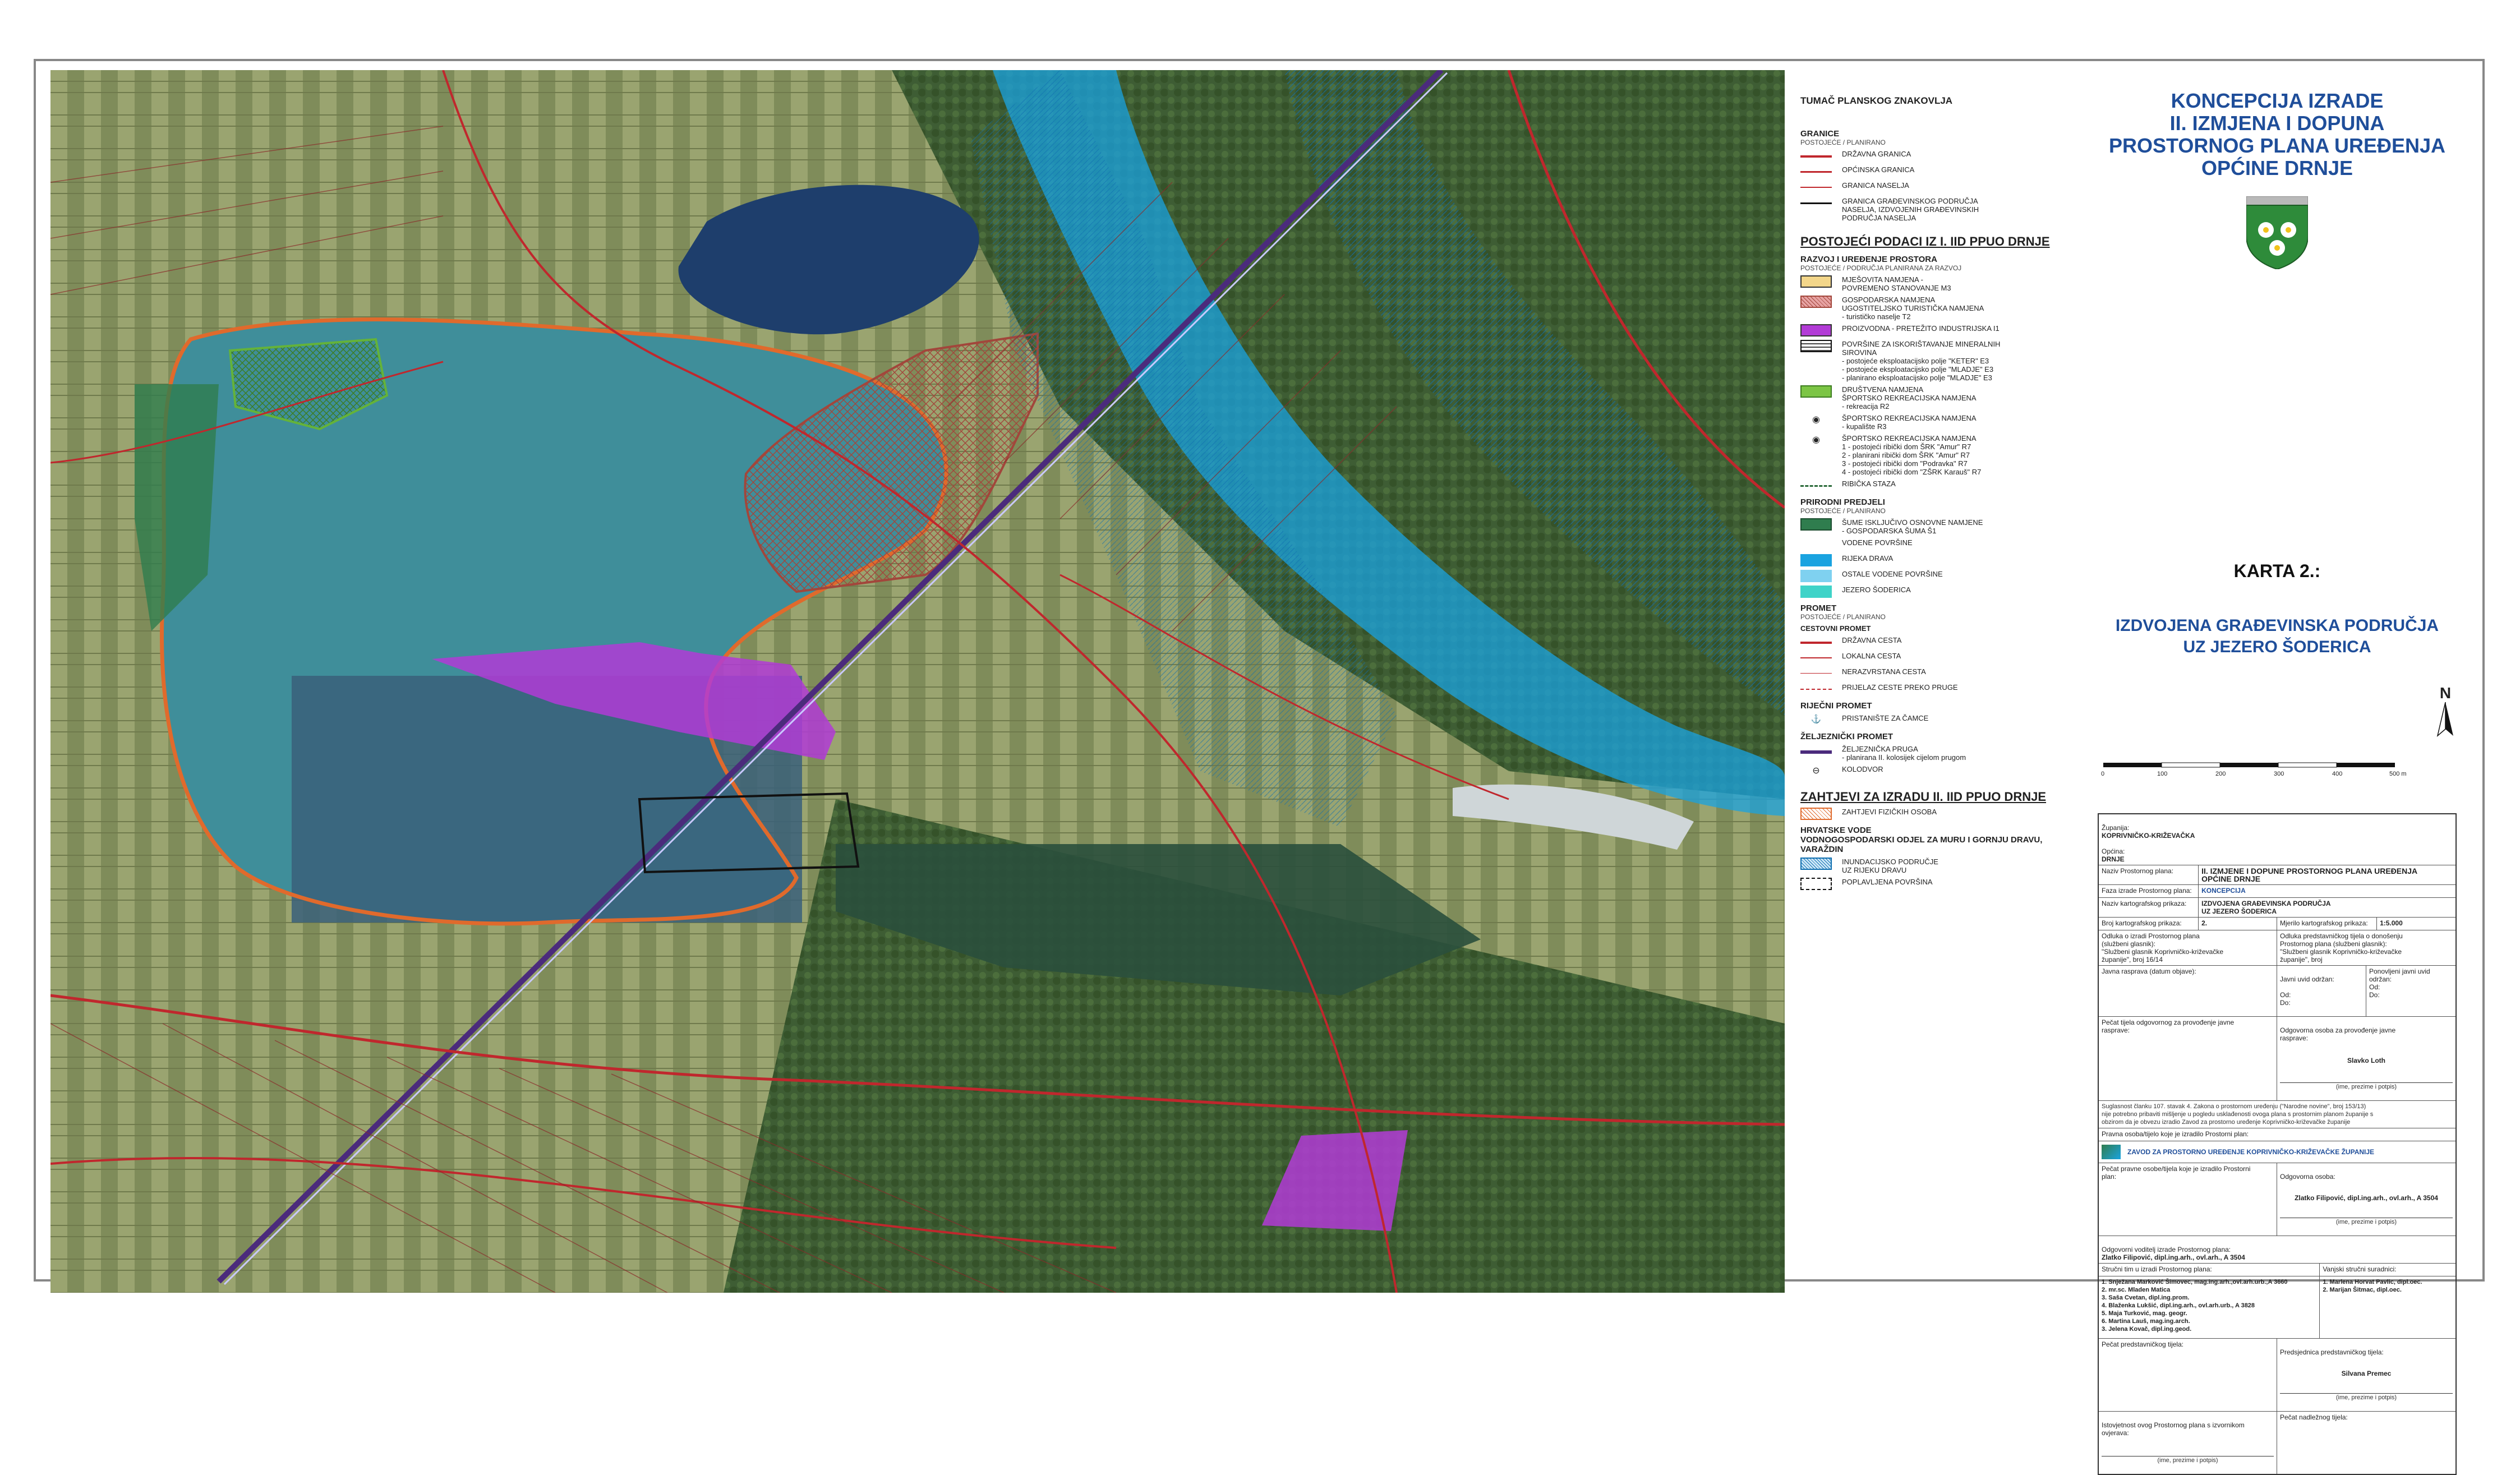 The image size is (2520, 1475). What do you see at coordinates (1890, 866) in the screenshot?
I see `legend-label: INUNDACIJSKO PODRUČJE UZ RIJEKU DRAVU` at bounding box center [1890, 866].